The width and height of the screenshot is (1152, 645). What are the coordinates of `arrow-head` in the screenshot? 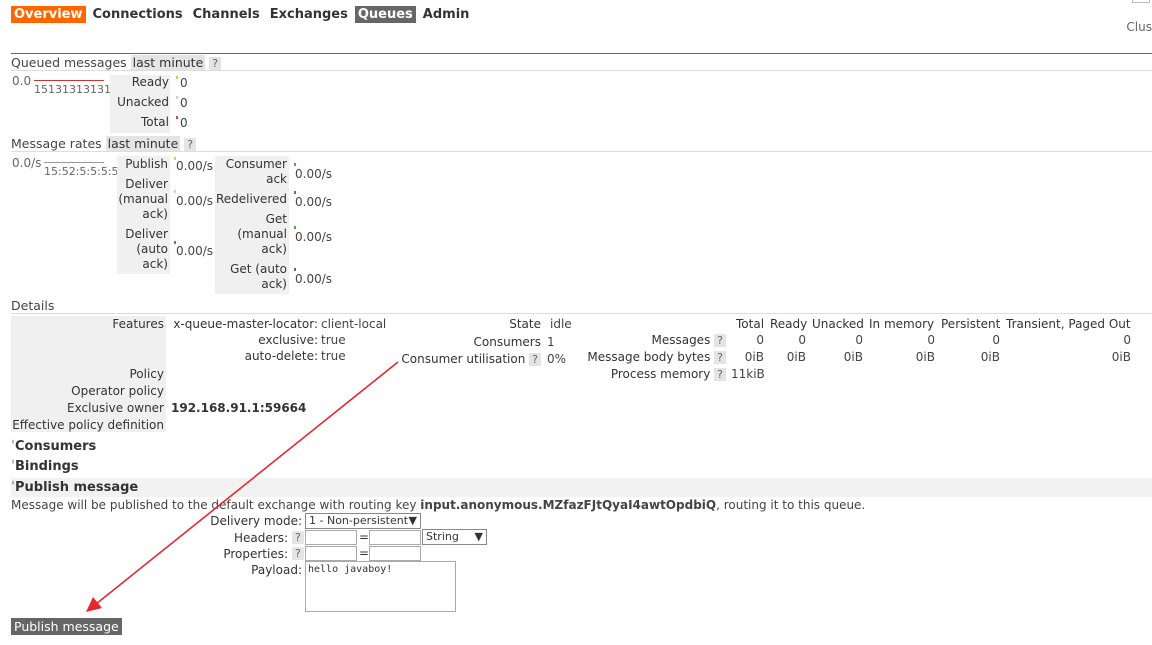 It's located at (94, 604).